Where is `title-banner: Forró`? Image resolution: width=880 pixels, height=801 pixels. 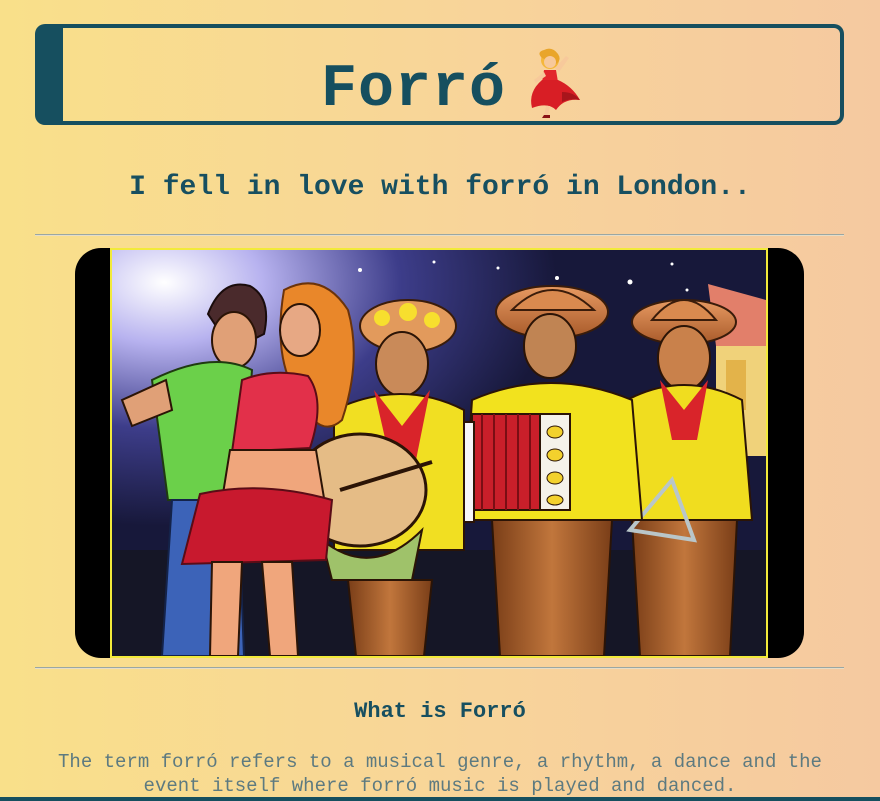
title-banner: Forró is located at coordinates (439, 74).